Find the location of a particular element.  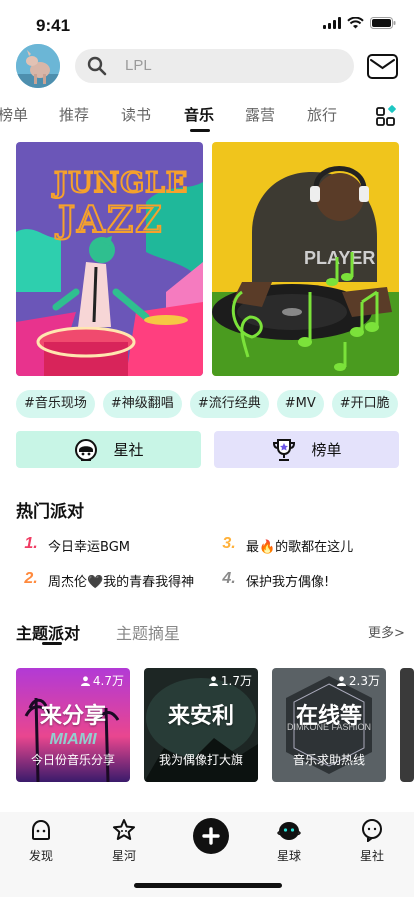

category-grid-icon is located at coordinates (387, 116).